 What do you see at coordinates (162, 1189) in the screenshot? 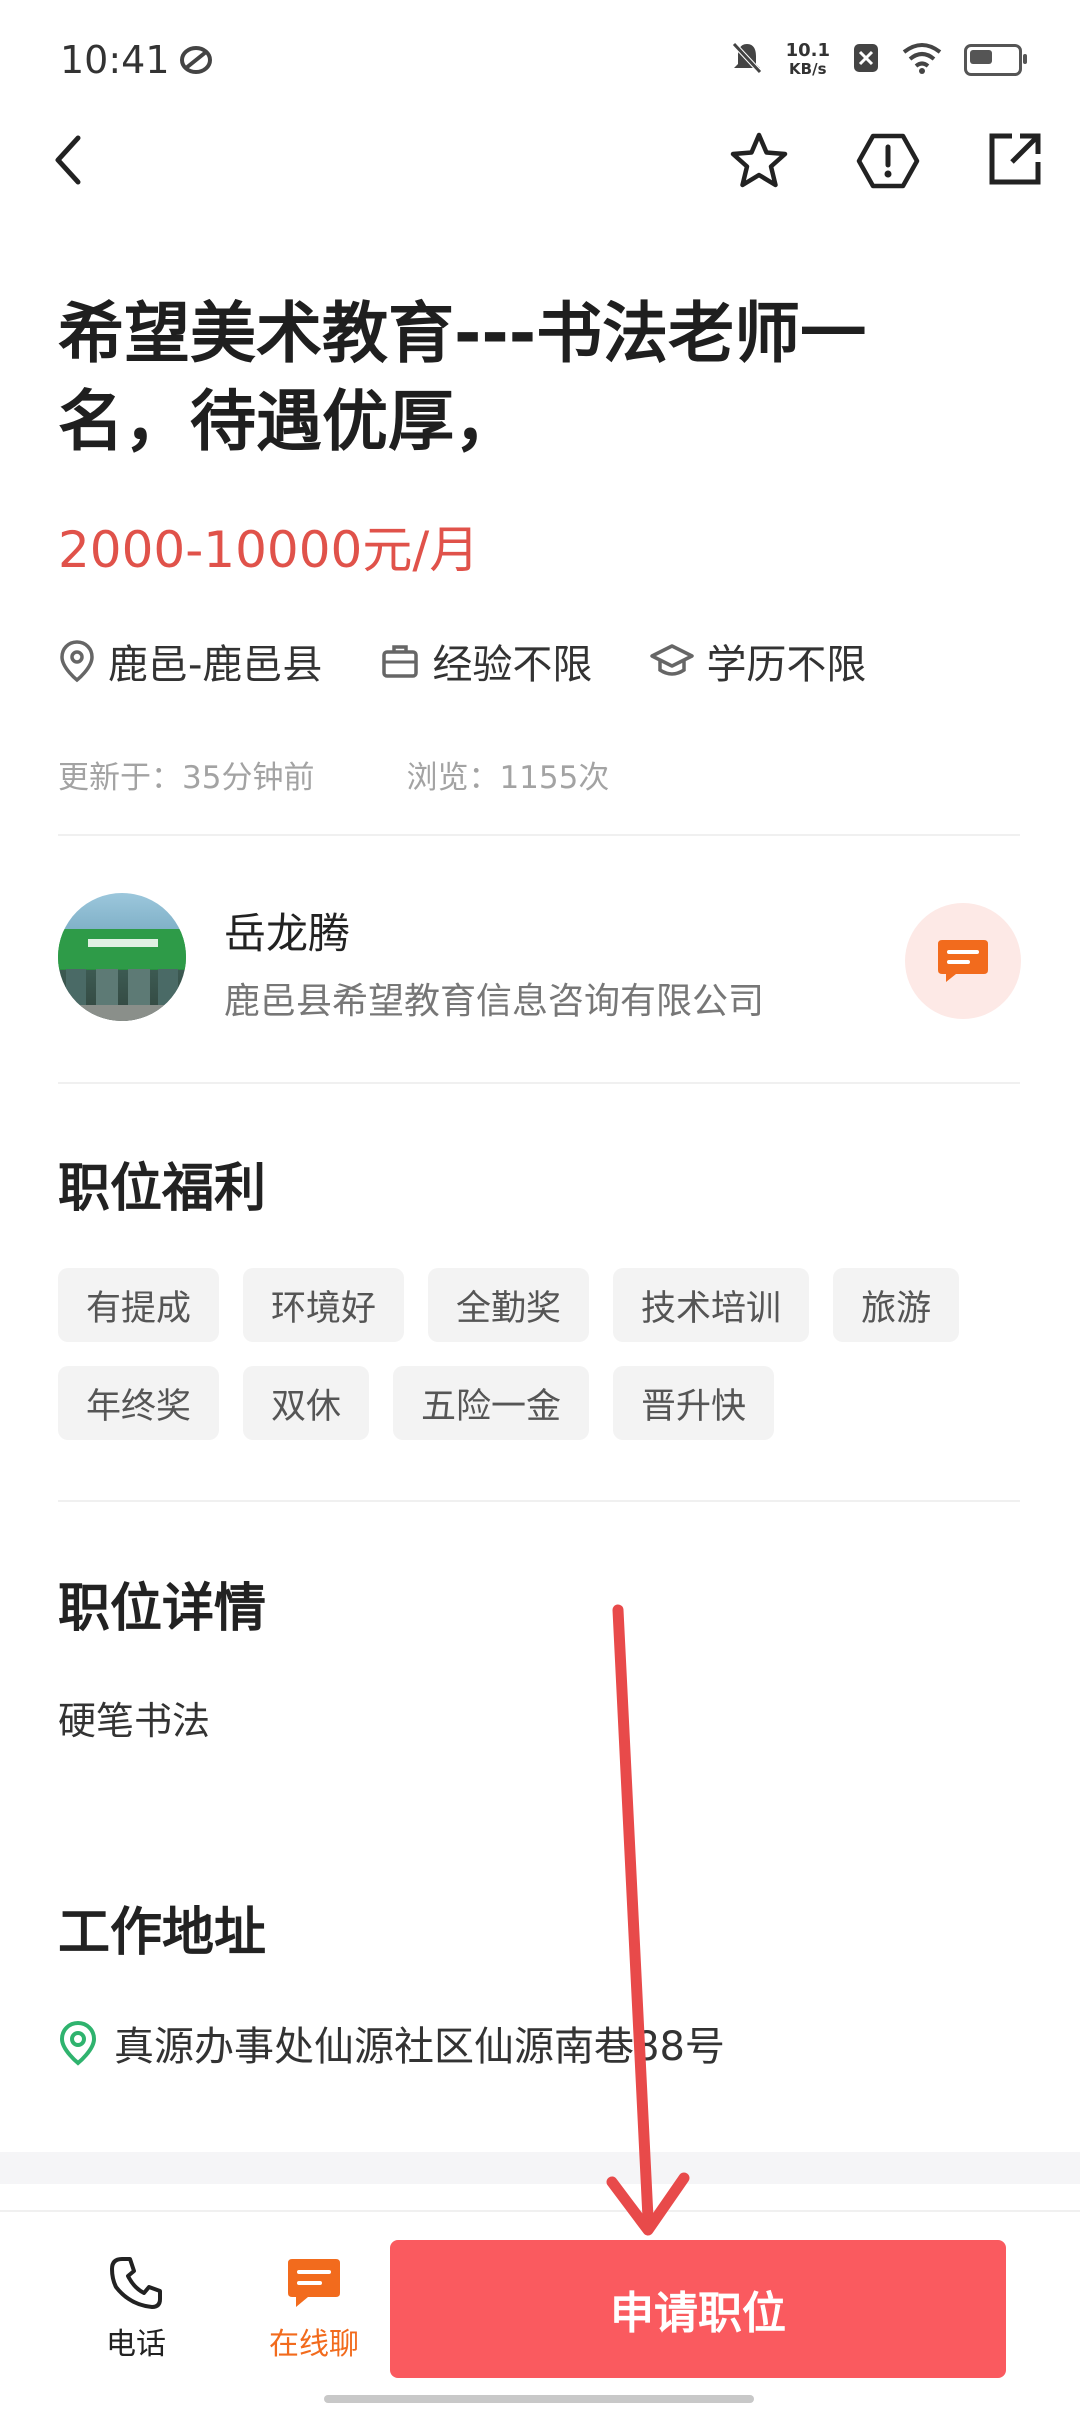
I see `benefits-title: 职位福利` at bounding box center [162, 1189].